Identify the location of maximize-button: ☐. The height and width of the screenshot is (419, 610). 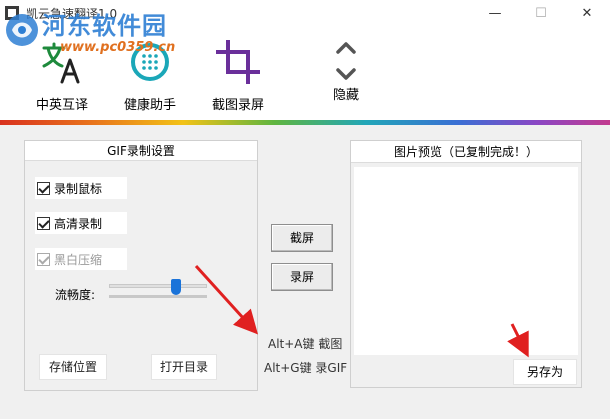
(541, 13).